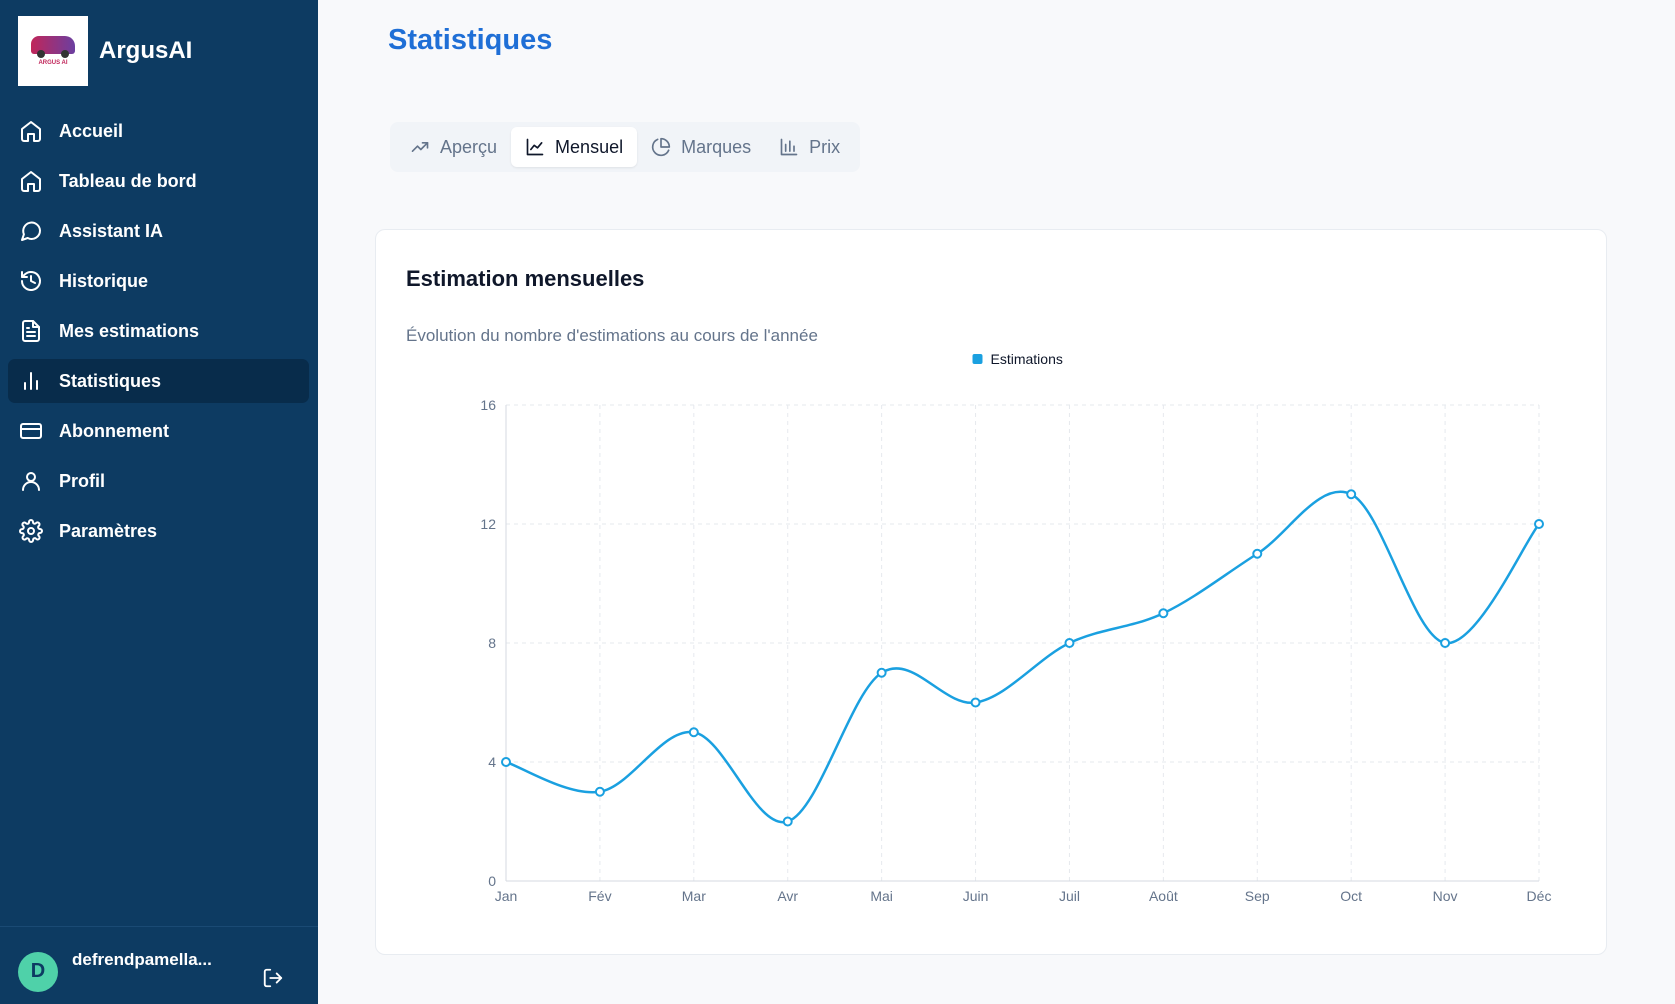  I want to click on sidebar-item-label: Assistant IA, so click(111, 230).